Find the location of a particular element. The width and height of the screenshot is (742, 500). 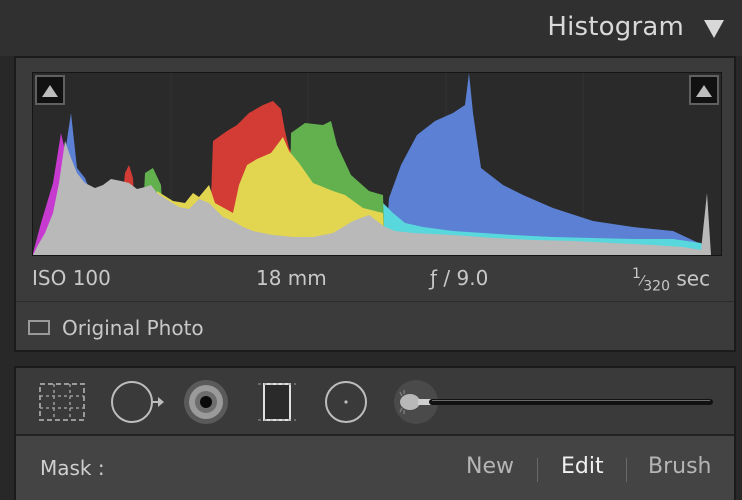

shutter-speed-value: 1⁄320 sec is located at coordinates (671, 280).